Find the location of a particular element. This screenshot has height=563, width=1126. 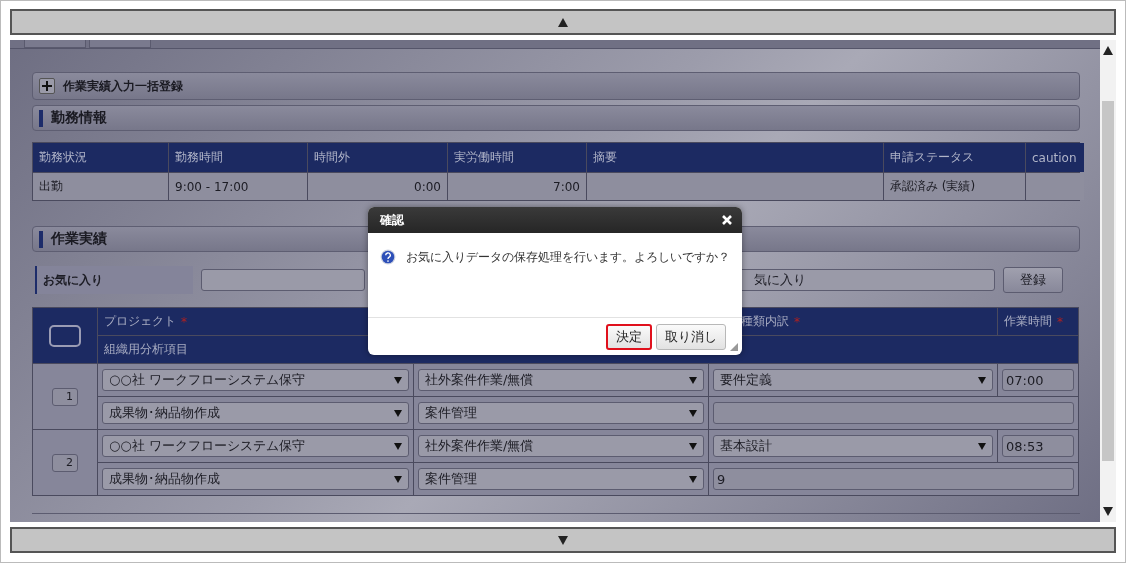

row-number: 1 is located at coordinates (65, 396).